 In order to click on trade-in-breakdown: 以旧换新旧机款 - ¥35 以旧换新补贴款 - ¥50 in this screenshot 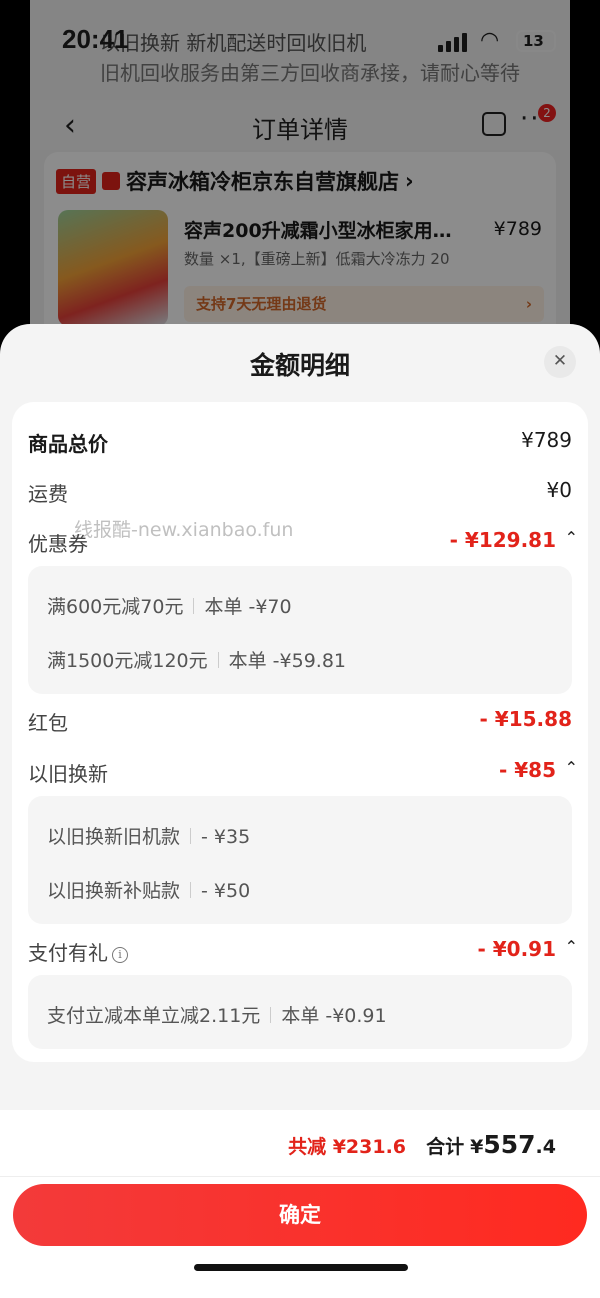, I will do `click(300, 860)`.